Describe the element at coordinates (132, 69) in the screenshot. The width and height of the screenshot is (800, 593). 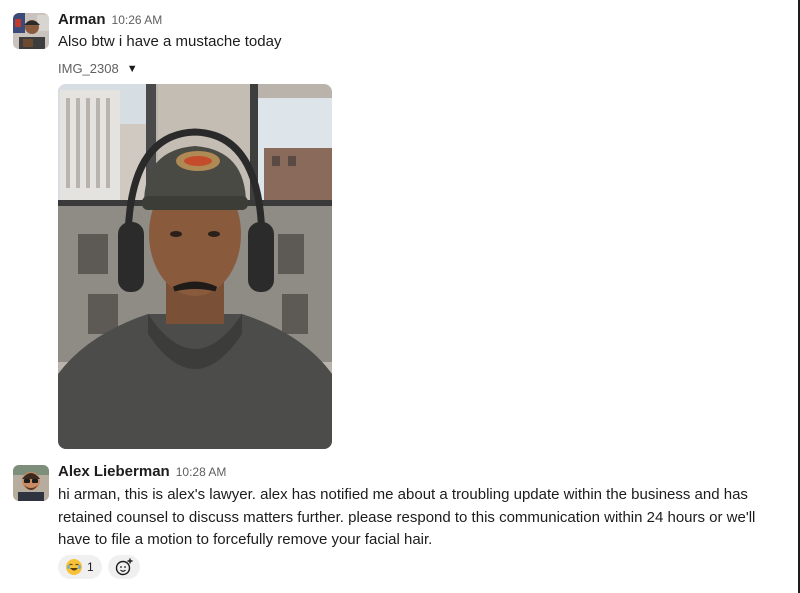
I see `caret-down-icon: ▼` at that location.